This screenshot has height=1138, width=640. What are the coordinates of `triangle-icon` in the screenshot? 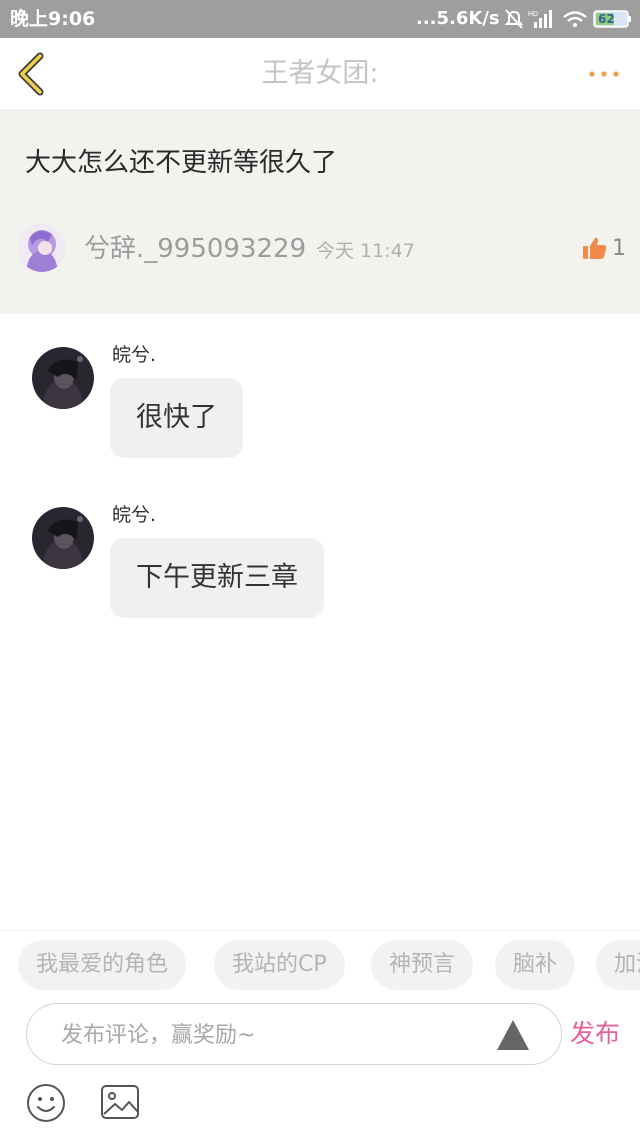 It's located at (513, 1035).